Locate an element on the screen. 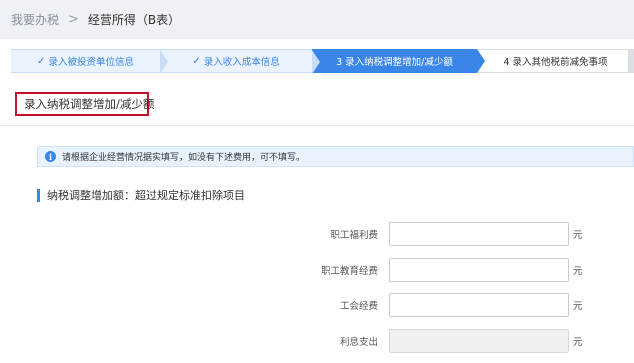 Image resolution: width=634 pixels, height=363 pixels. field-label-welfare: 职工福利费 is located at coordinates (354, 235).